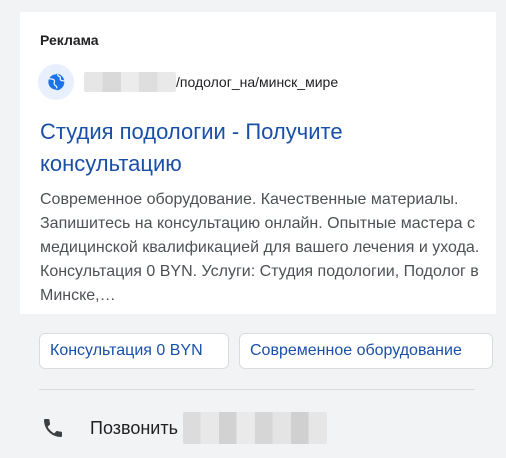 This screenshot has height=458, width=506. I want to click on redacted-domain, so click(130, 82).